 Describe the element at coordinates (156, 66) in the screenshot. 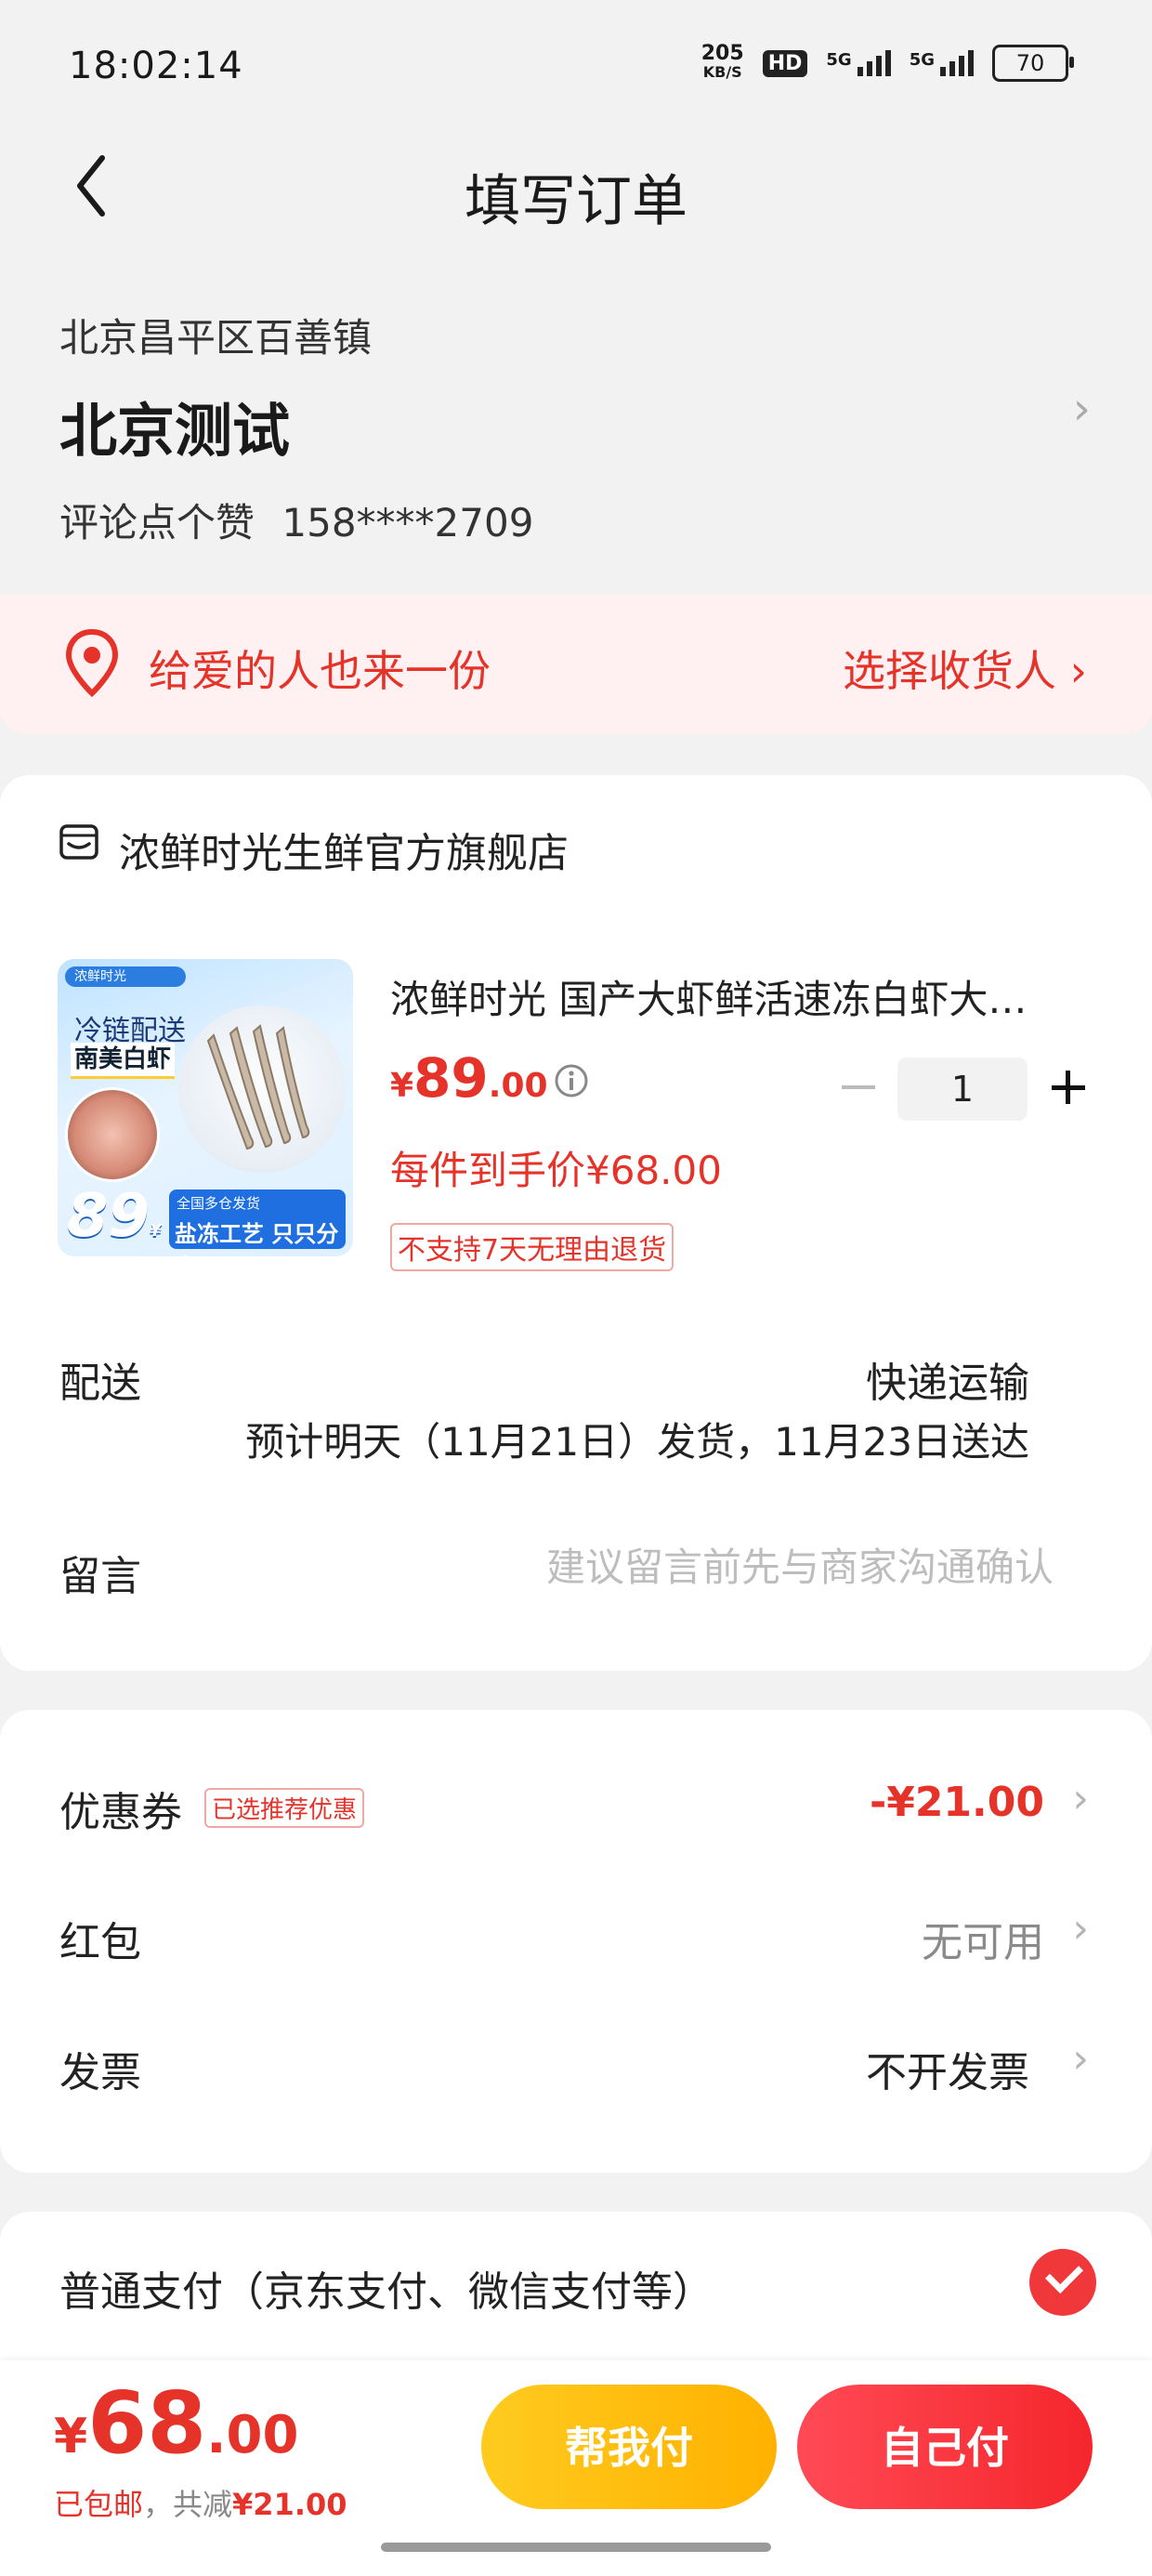

I see `clock: 18:02:14` at that location.